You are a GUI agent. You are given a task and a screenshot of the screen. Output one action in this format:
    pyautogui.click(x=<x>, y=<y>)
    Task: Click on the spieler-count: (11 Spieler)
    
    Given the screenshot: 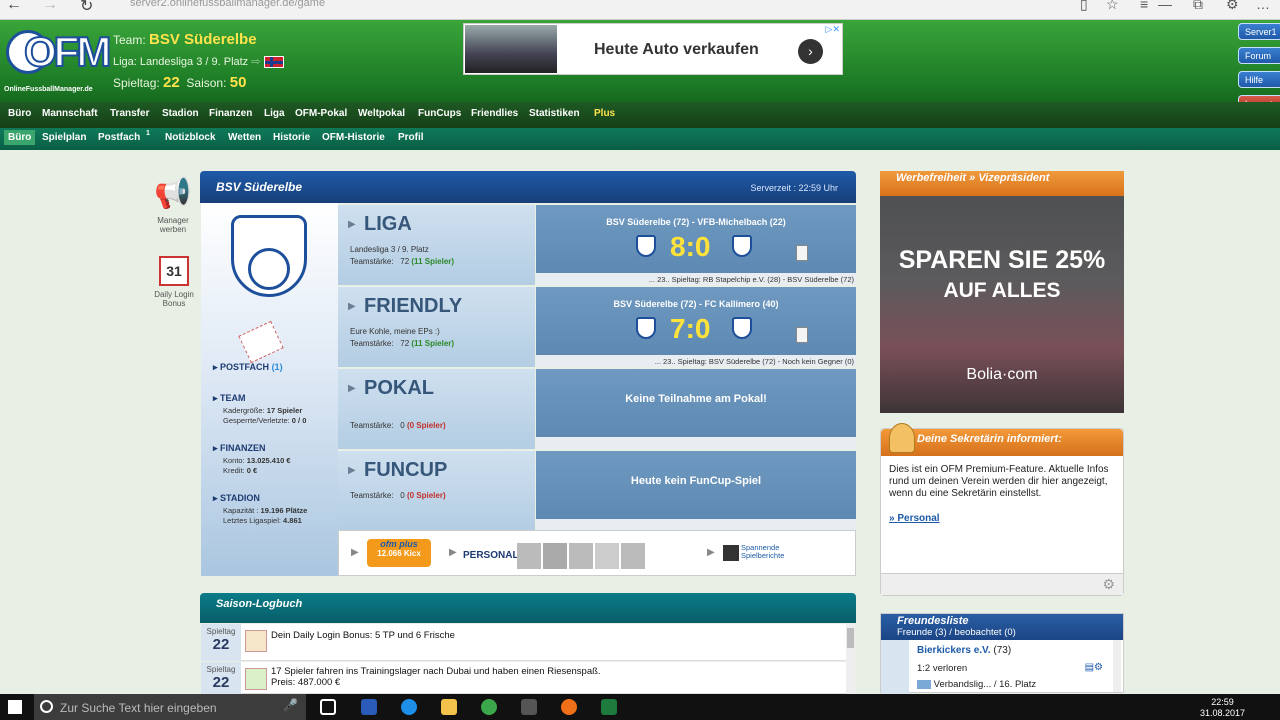 What is the action you would take?
    pyautogui.click(x=433, y=261)
    